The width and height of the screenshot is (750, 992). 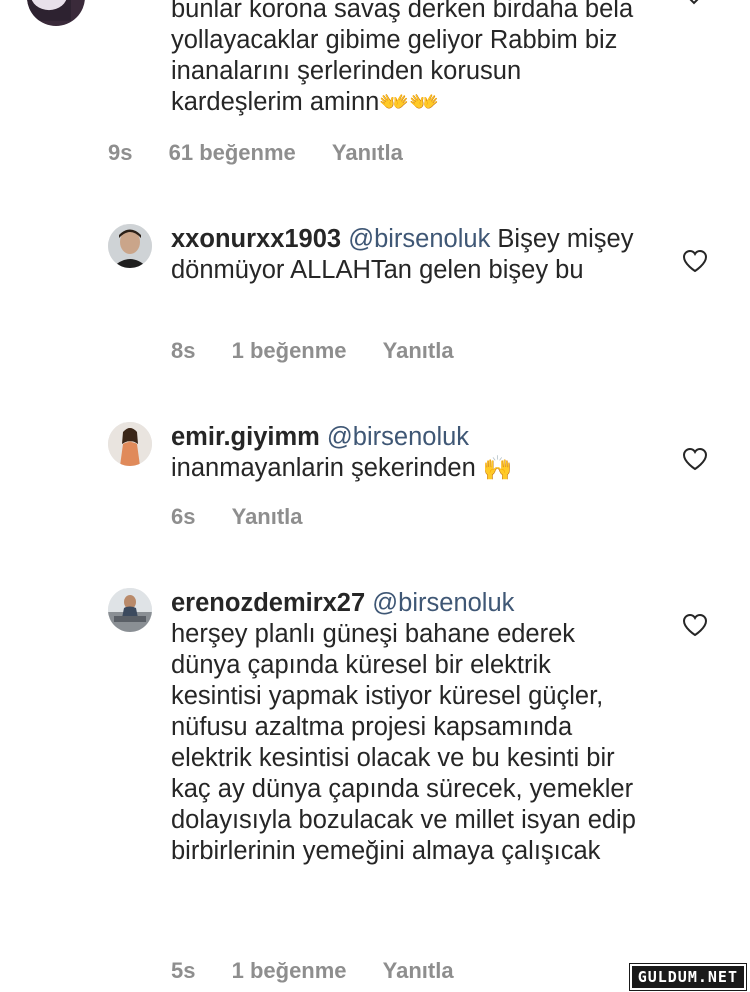 I want to click on avatar-image: · · · · · ·, so click(x=49, y=10).